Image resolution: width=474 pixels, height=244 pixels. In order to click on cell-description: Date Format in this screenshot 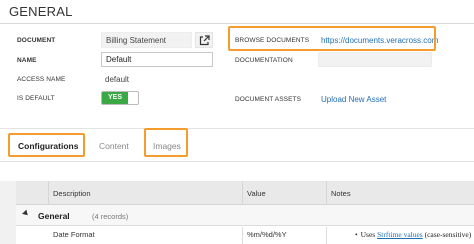, I will do `click(146, 235)`.